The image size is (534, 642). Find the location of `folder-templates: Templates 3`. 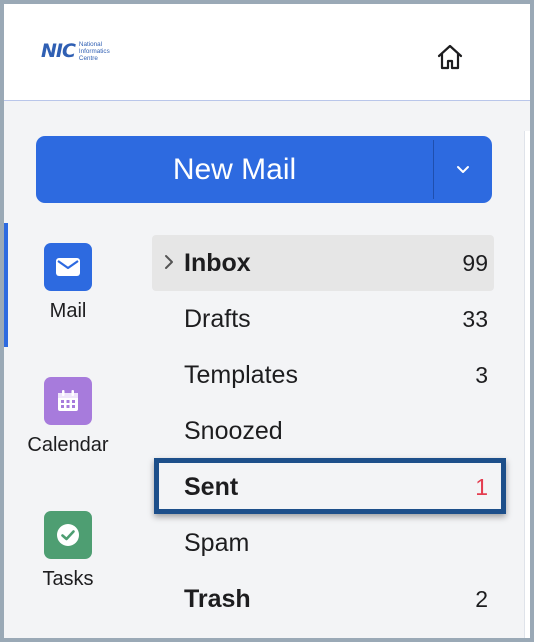

folder-templates: Templates 3 is located at coordinates (323, 375).